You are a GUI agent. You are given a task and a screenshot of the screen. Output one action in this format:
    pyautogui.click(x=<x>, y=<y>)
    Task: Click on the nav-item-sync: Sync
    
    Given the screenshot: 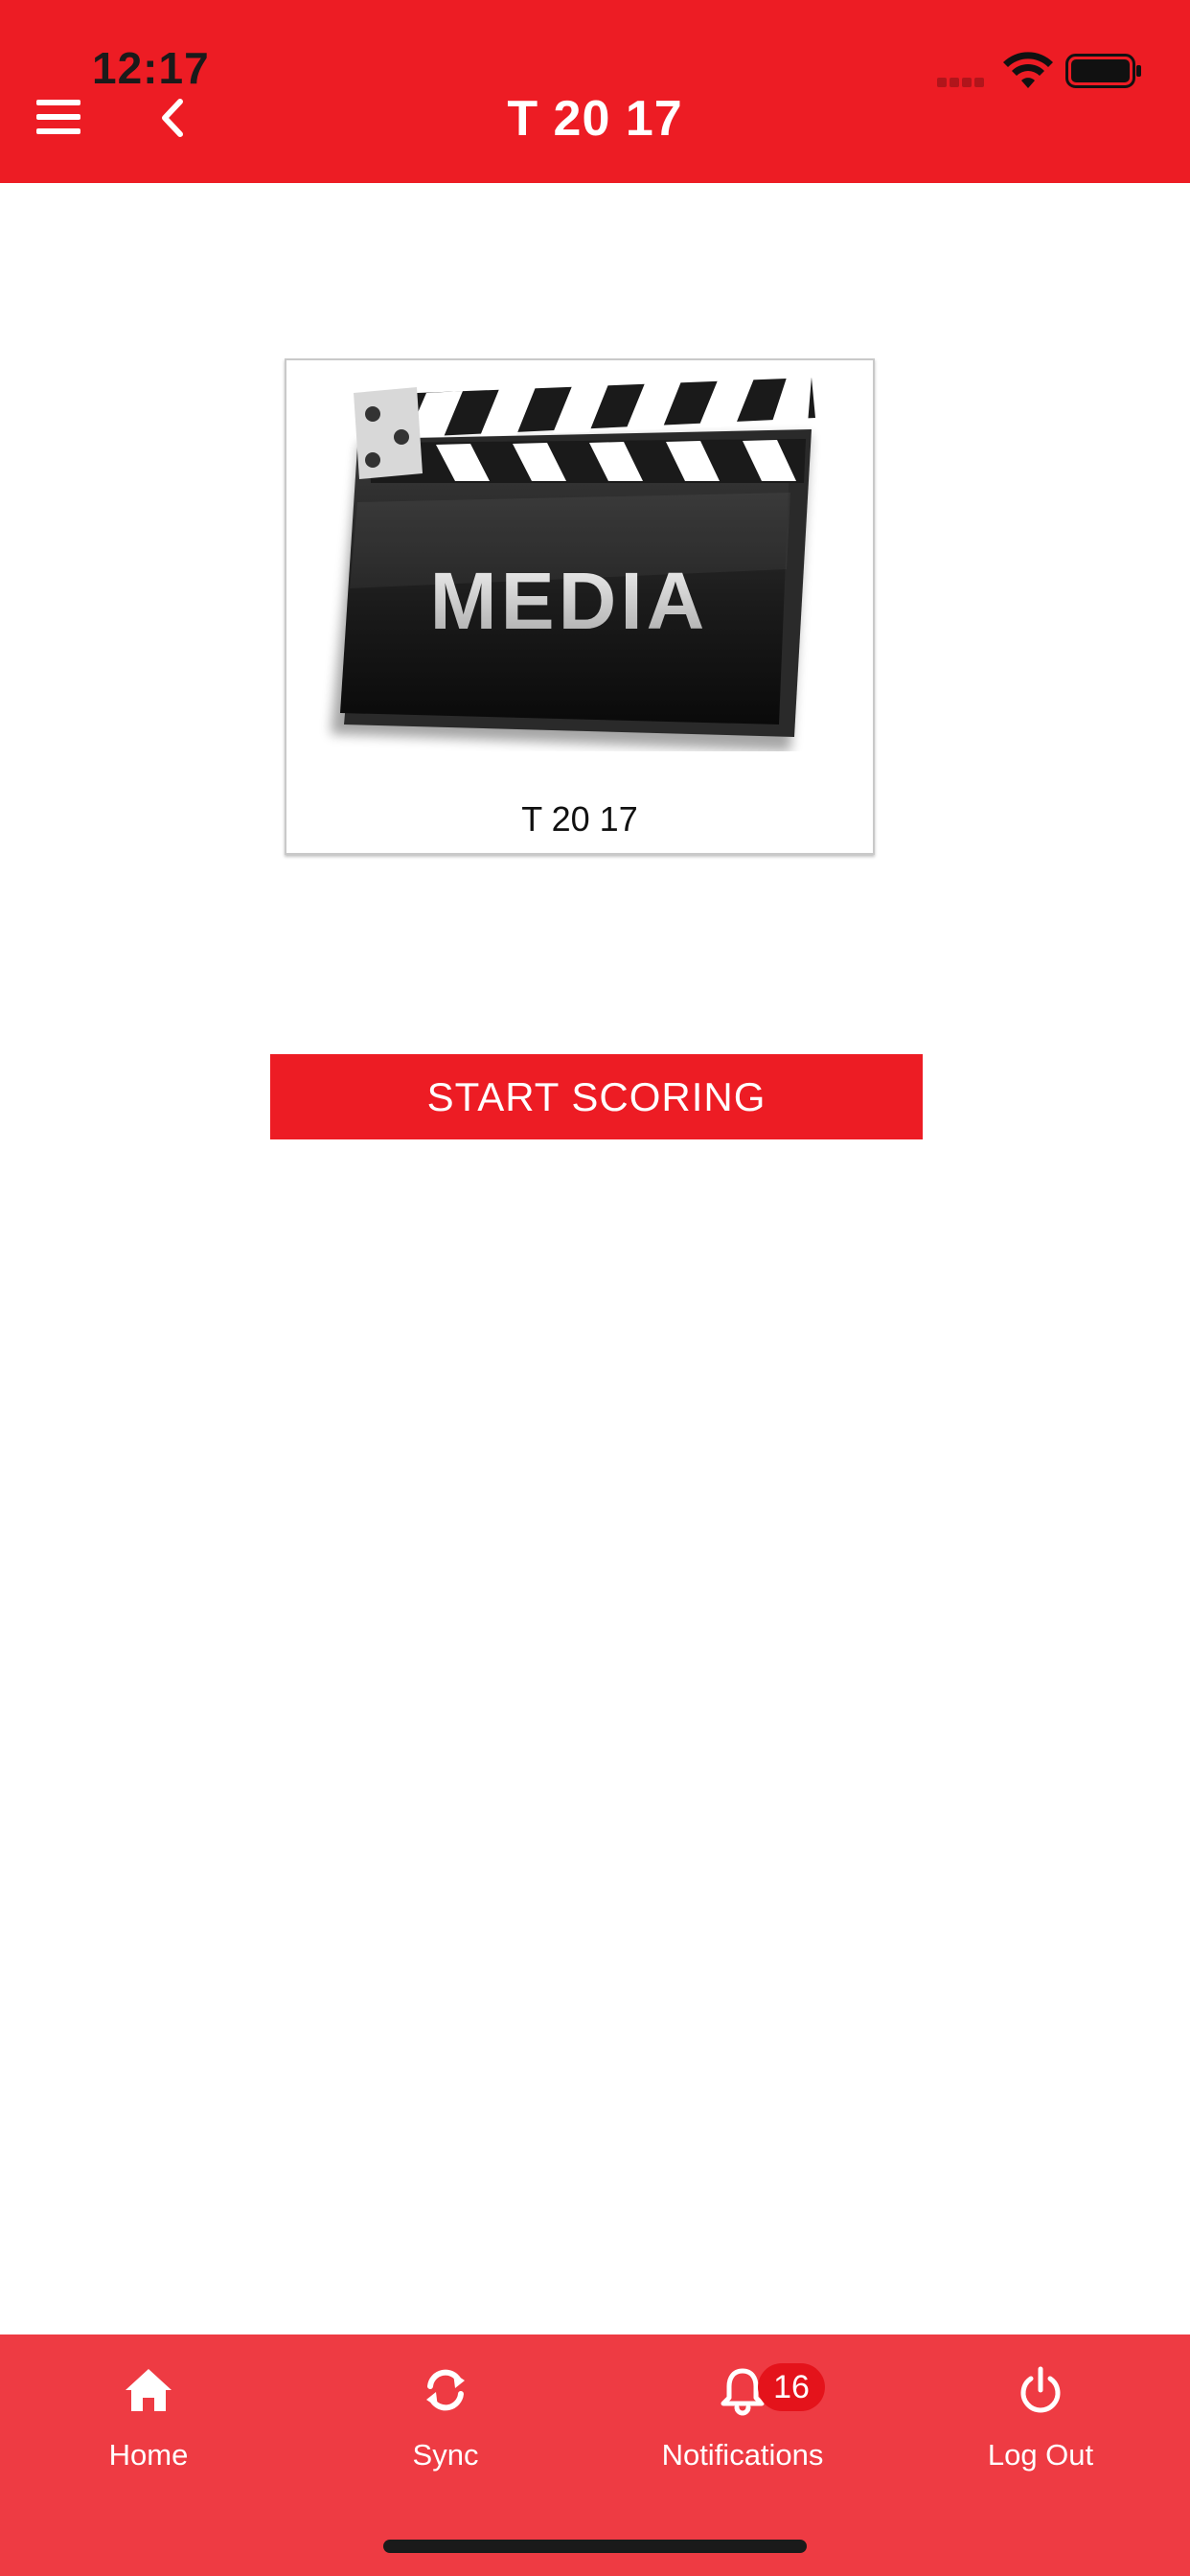 What is the action you would take?
    pyautogui.click(x=445, y=2425)
    